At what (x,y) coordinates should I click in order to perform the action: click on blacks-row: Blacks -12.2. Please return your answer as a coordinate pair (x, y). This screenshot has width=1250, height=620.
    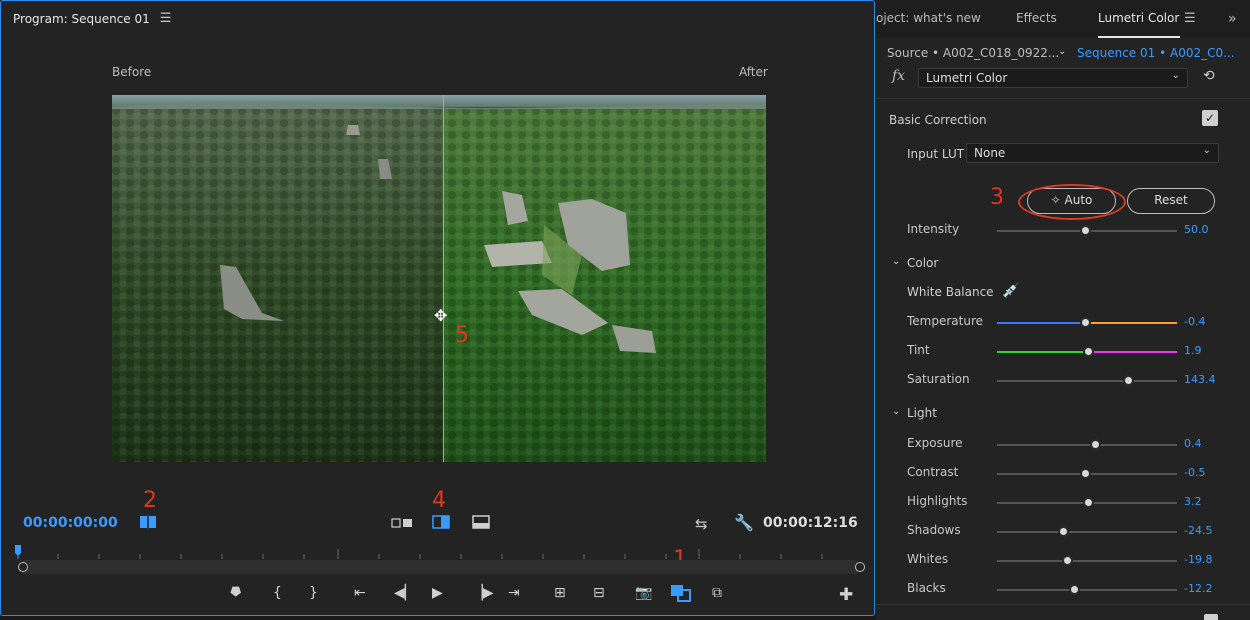
    Looking at the image, I should click on (1067, 590).